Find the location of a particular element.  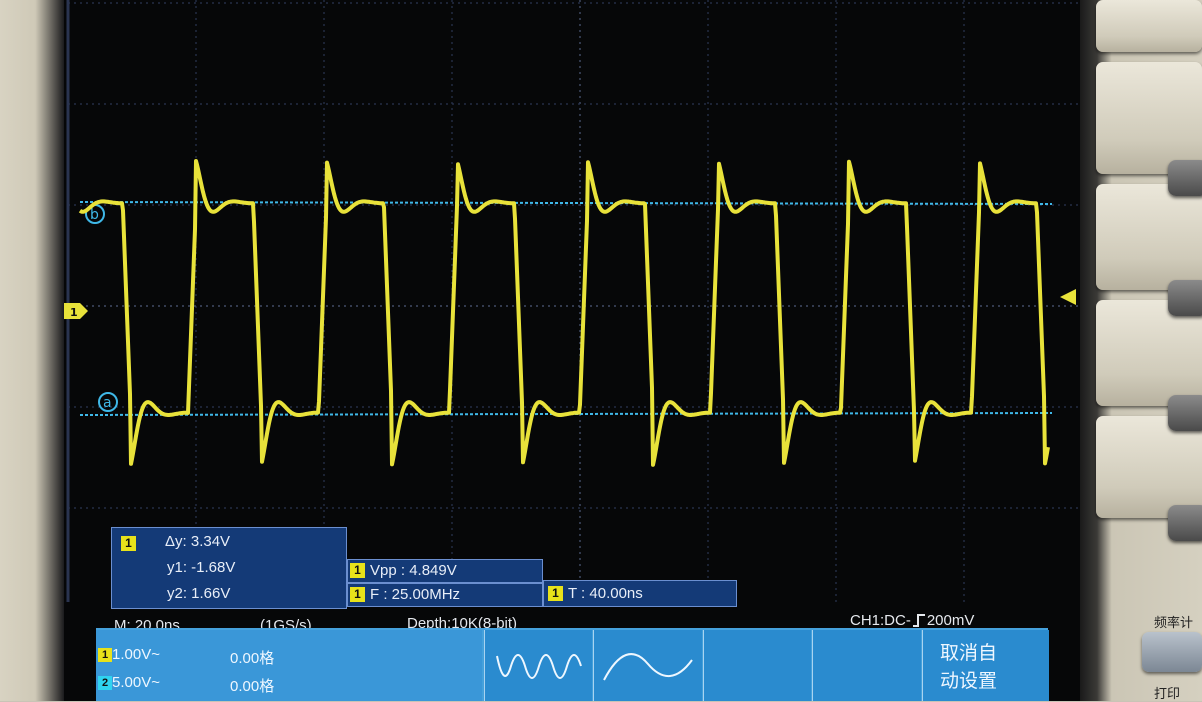

single-period-wave-icon is located at coordinates (648, 667).